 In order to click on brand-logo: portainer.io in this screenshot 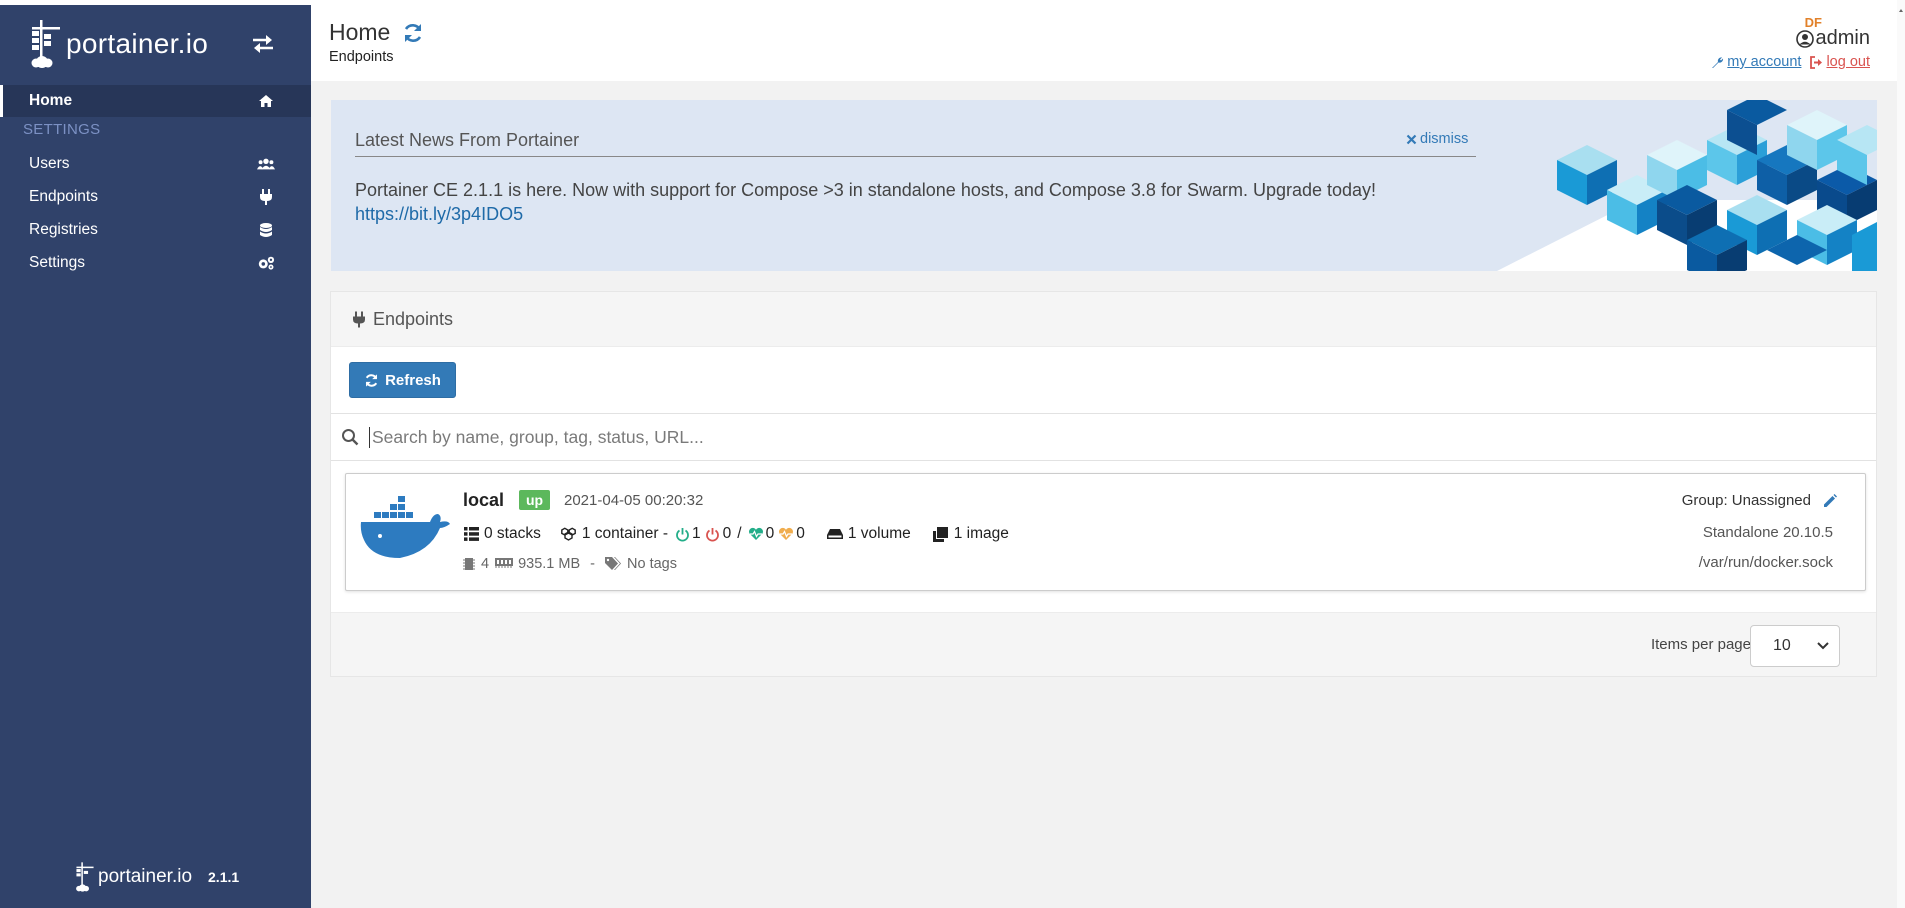, I will do `click(158, 44)`.